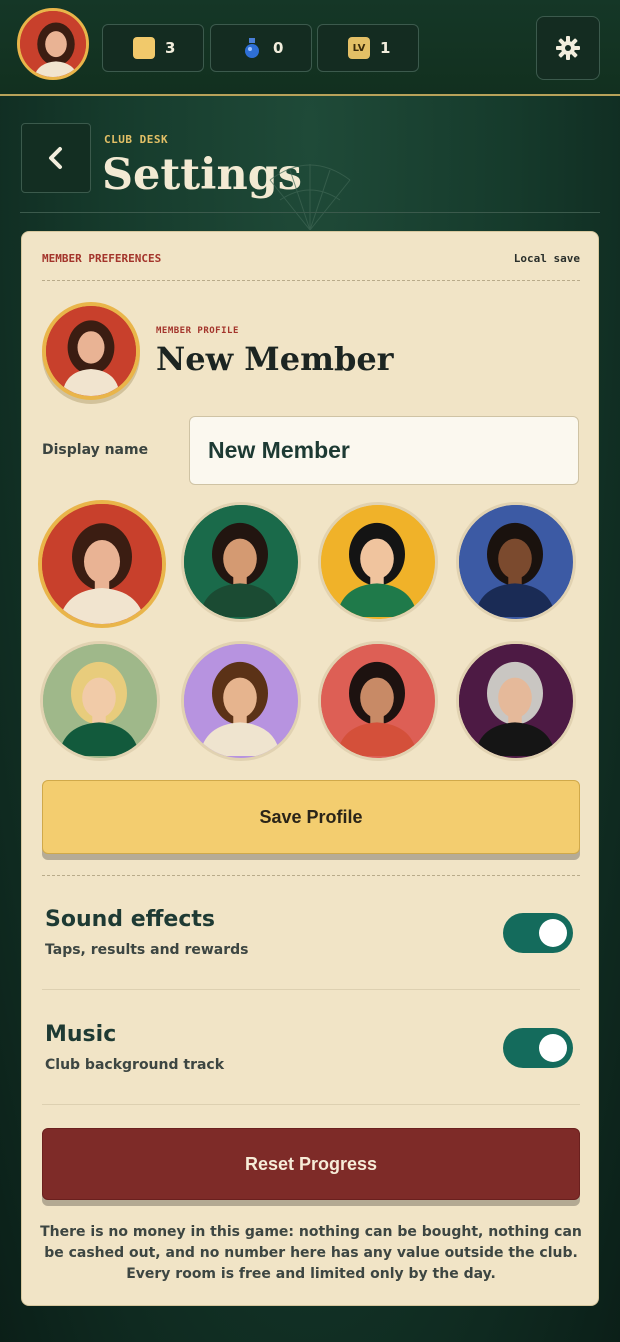 The image size is (620, 1342). I want to click on coins-counter: 3, so click(153, 48).